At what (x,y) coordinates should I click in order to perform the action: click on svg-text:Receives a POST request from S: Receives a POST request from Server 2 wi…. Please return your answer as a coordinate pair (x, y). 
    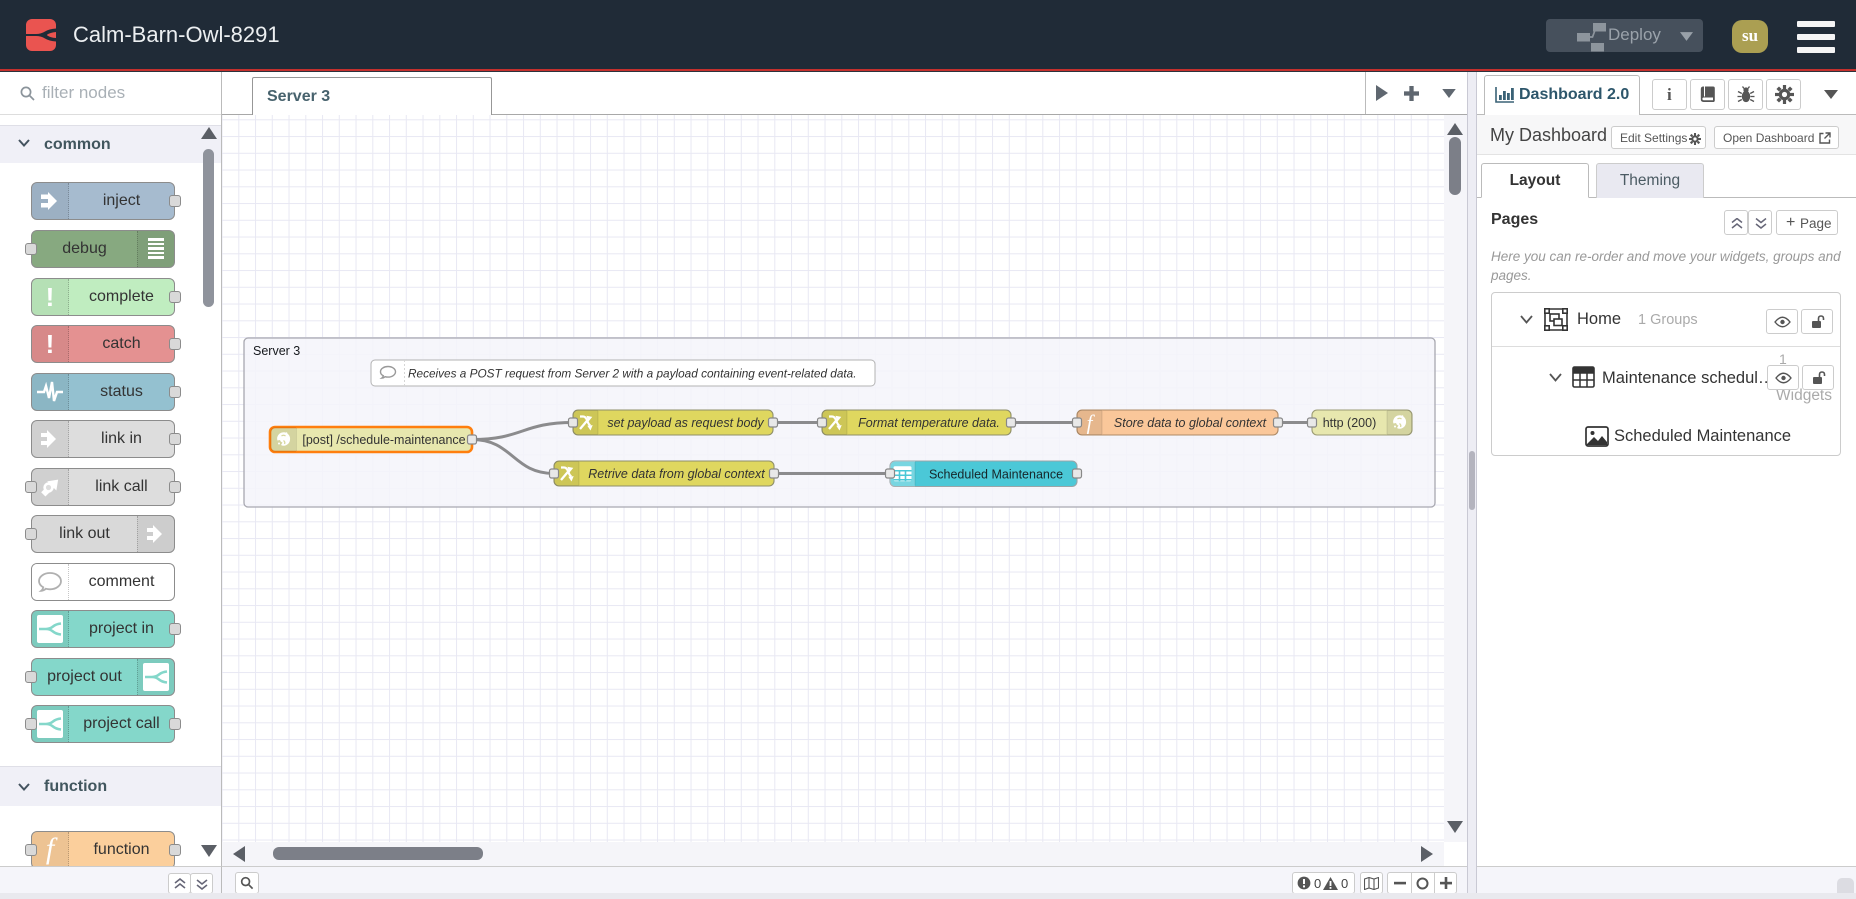
    Looking at the image, I should click on (632, 374).